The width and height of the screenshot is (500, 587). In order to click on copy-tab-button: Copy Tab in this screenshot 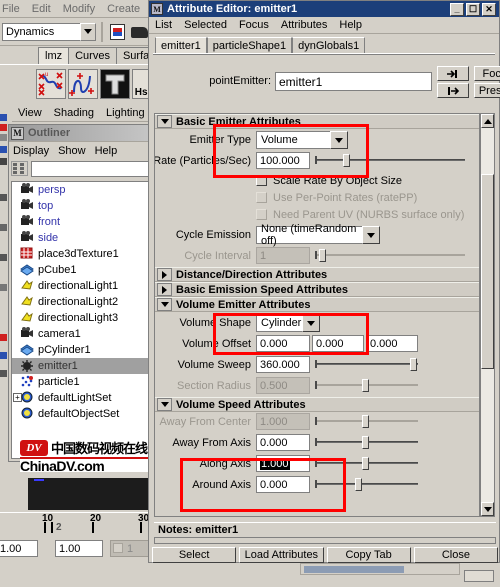, I will do `click(368, 555)`.